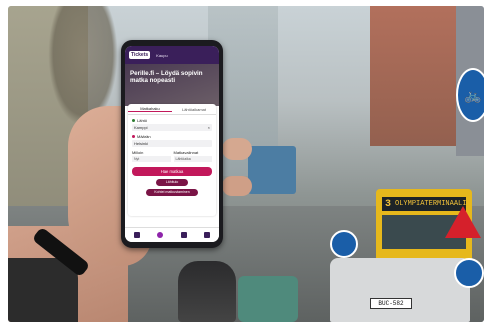 This screenshot has height=323, width=486. What do you see at coordinates (172, 55) in the screenshot?
I see `app-header: Tickets Kaupu` at bounding box center [172, 55].